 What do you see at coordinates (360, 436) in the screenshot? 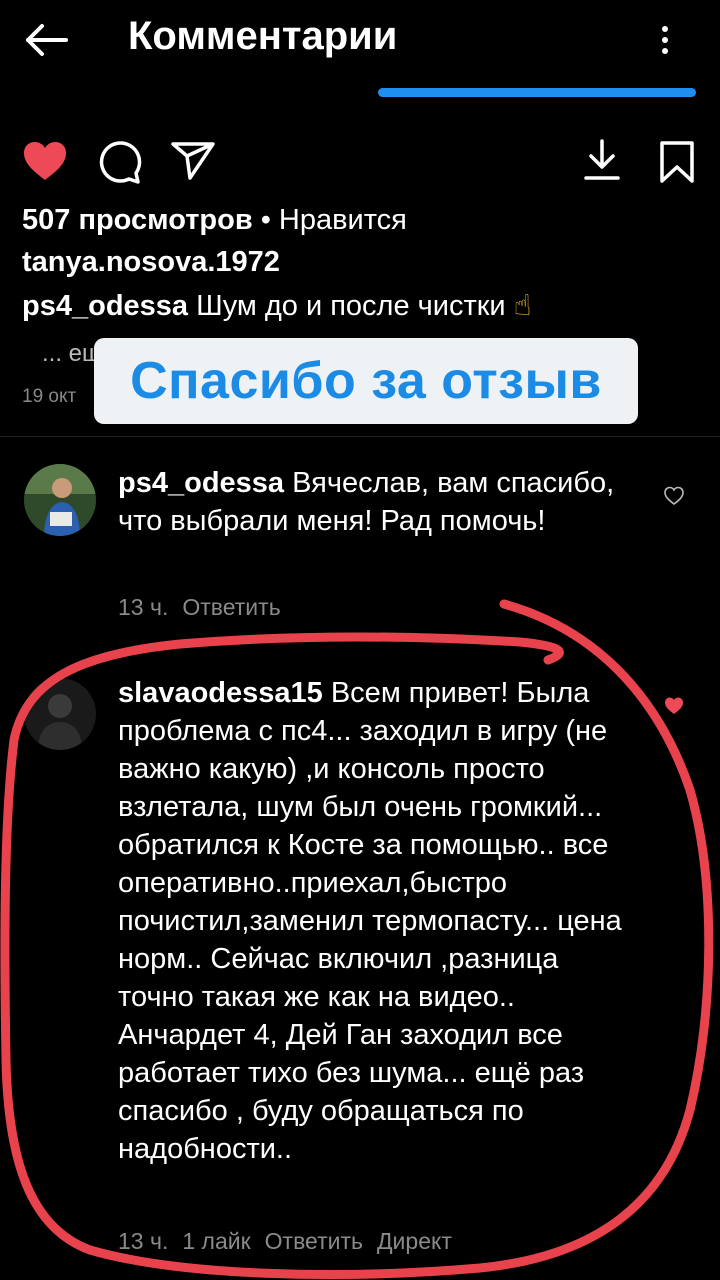
I see `divider` at bounding box center [360, 436].